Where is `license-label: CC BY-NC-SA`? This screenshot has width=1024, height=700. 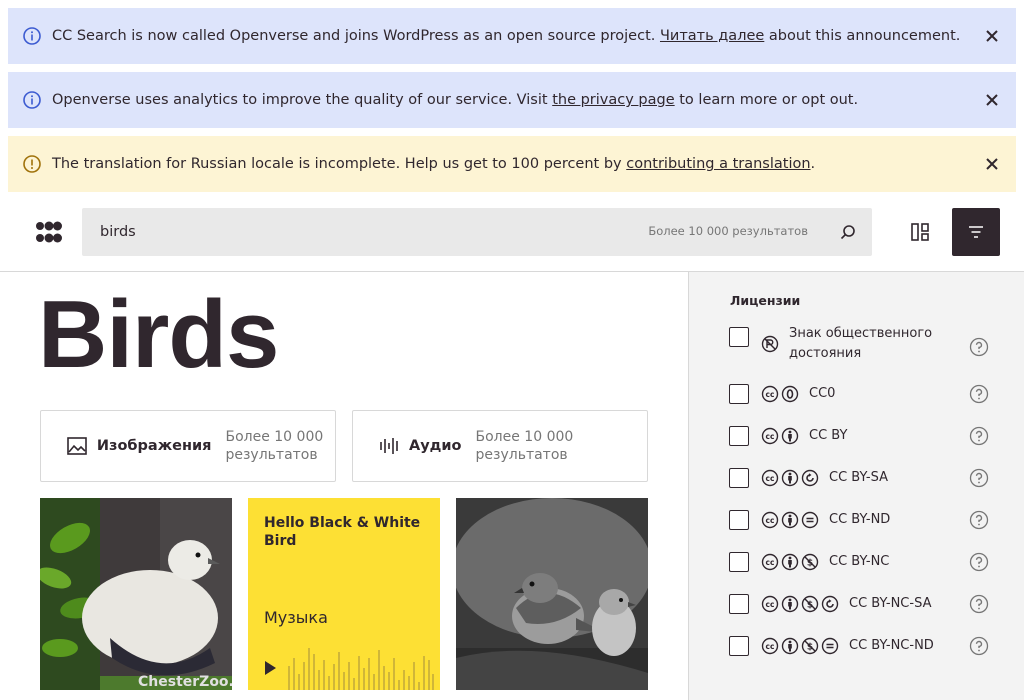 license-label: CC BY-NC-SA is located at coordinates (890, 603).